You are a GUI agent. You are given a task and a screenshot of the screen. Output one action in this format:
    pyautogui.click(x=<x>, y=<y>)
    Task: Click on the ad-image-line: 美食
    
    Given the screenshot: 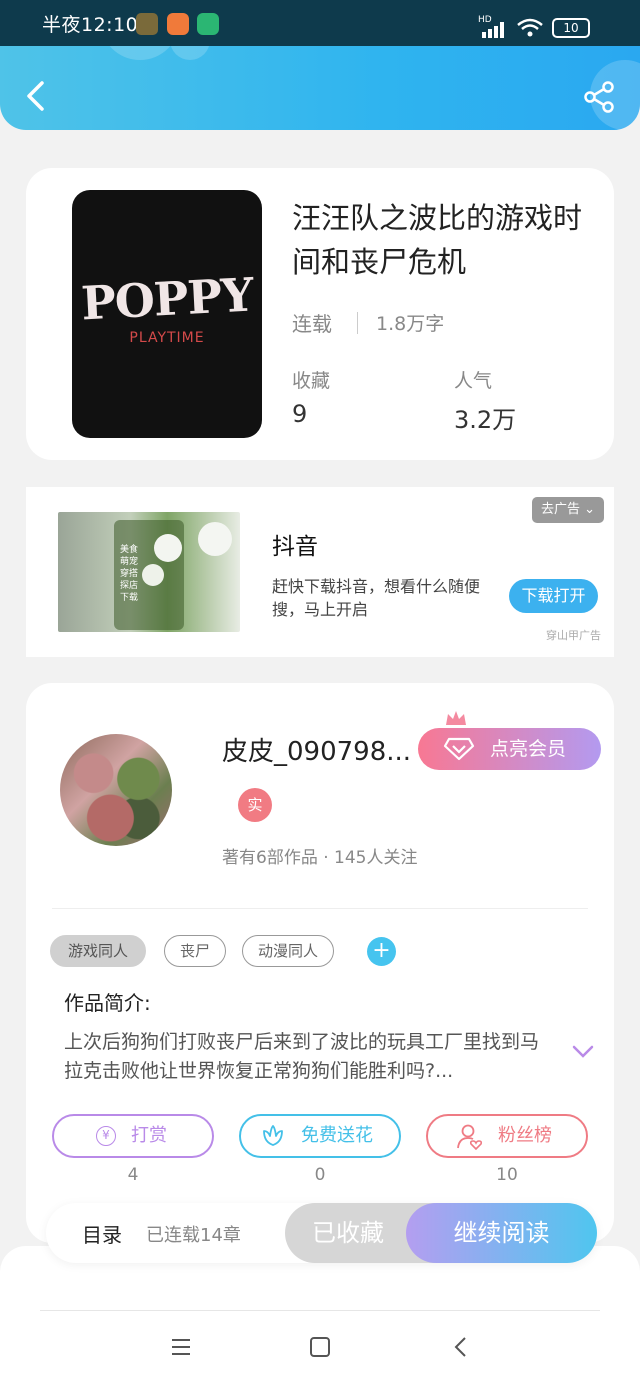 What is the action you would take?
    pyautogui.click(x=129, y=550)
    